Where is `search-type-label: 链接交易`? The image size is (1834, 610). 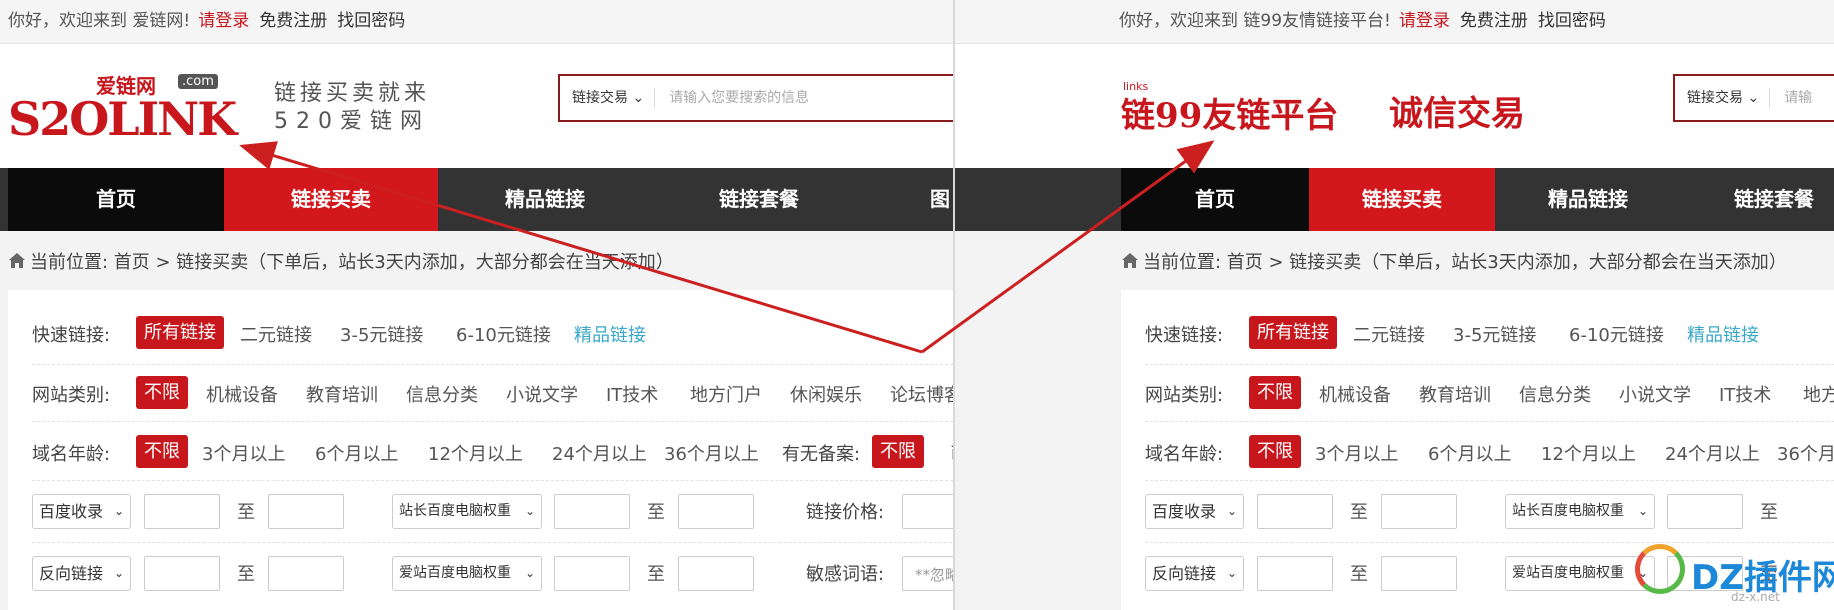
search-type-label: 链接交易 is located at coordinates (1715, 98).